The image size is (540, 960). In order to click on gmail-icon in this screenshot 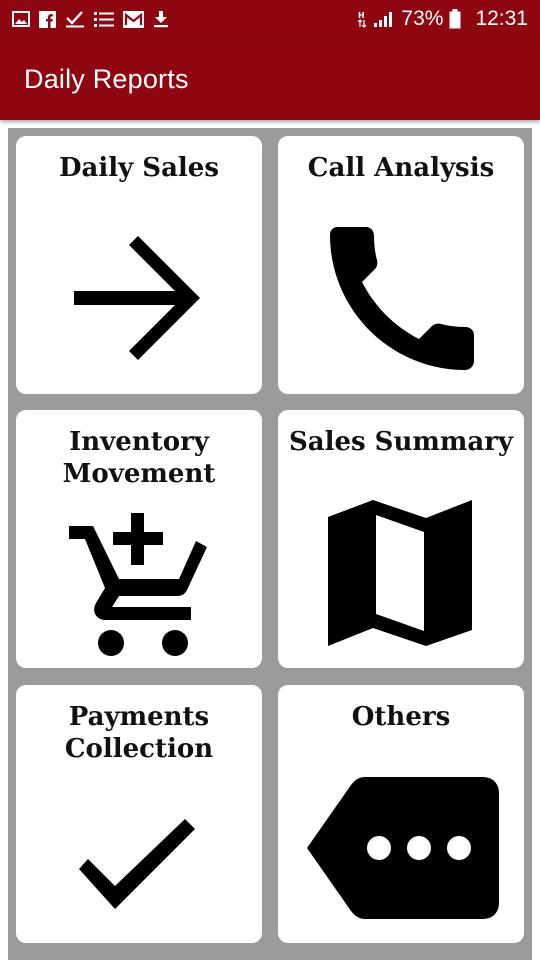, I will do `click(133, 19)`.